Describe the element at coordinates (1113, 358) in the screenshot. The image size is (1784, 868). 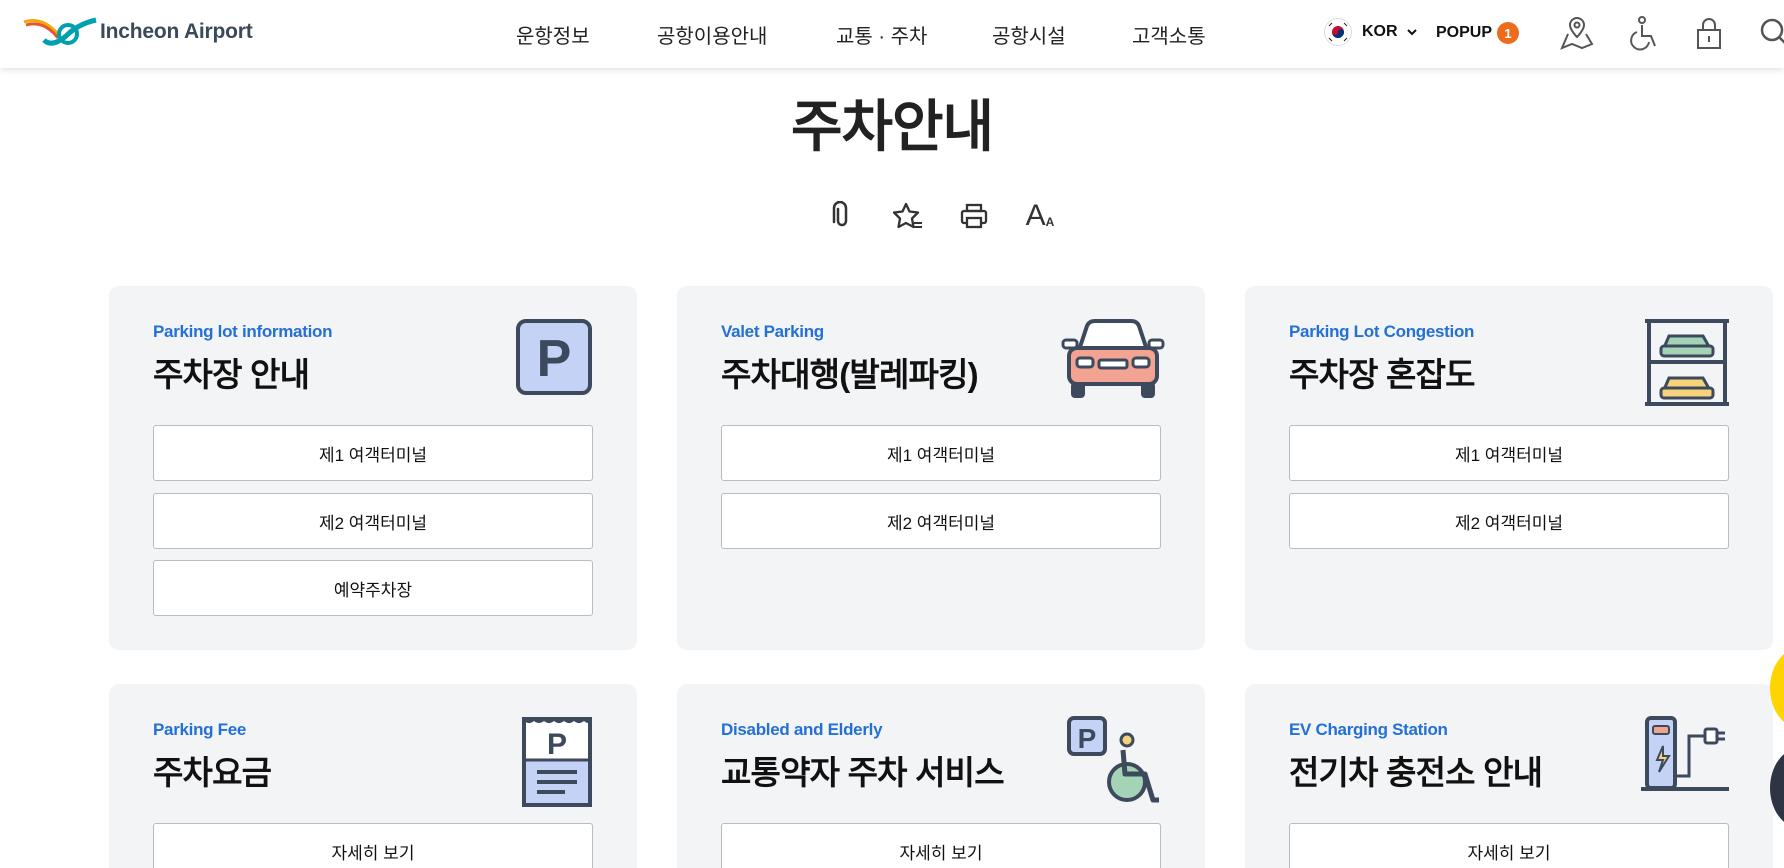
I see `car-icon` at that location.